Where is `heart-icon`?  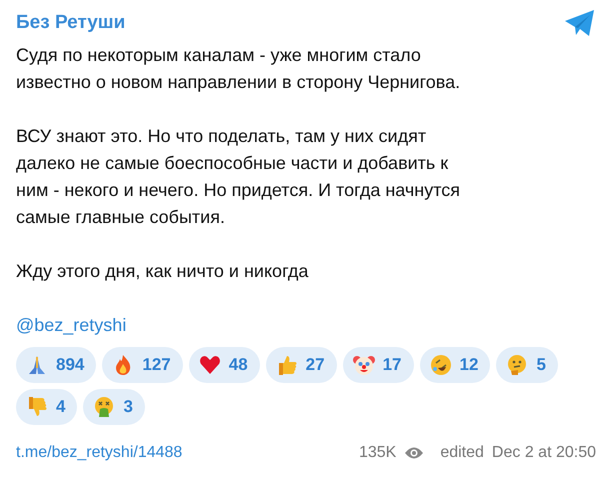 heart-icon is located at coordinates (209, 365).